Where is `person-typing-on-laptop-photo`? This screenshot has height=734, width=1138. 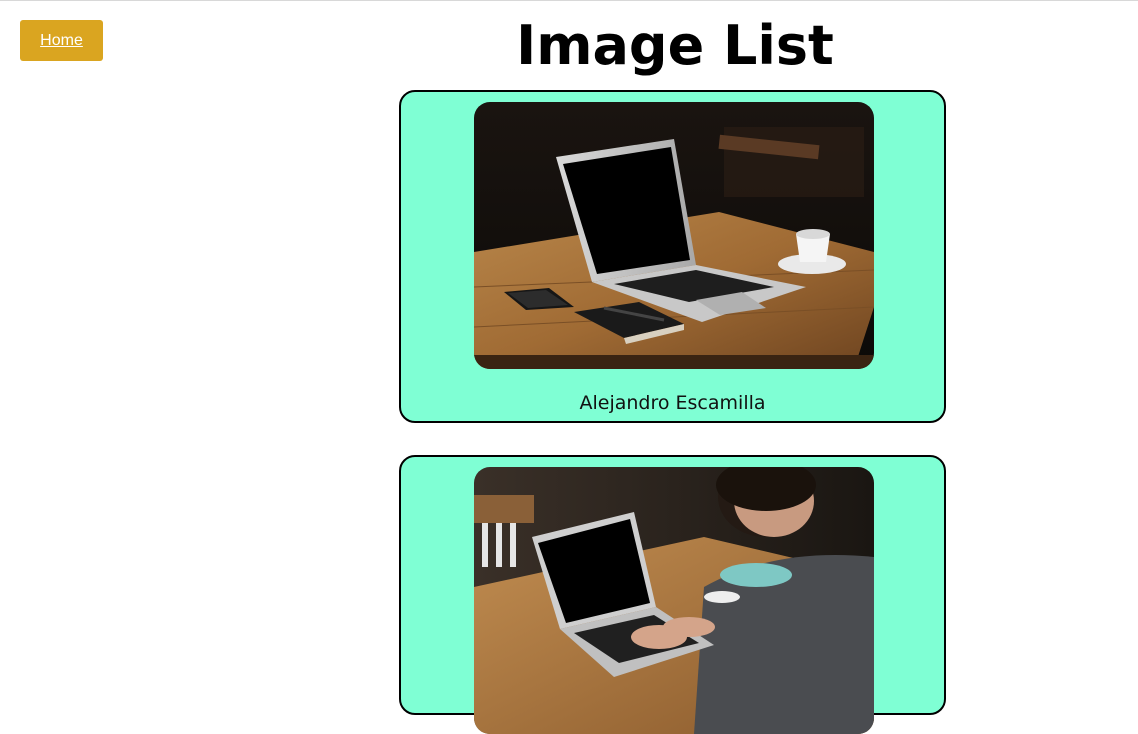 person-typing-on-laptop-photo is located at coordinates (674, 600).